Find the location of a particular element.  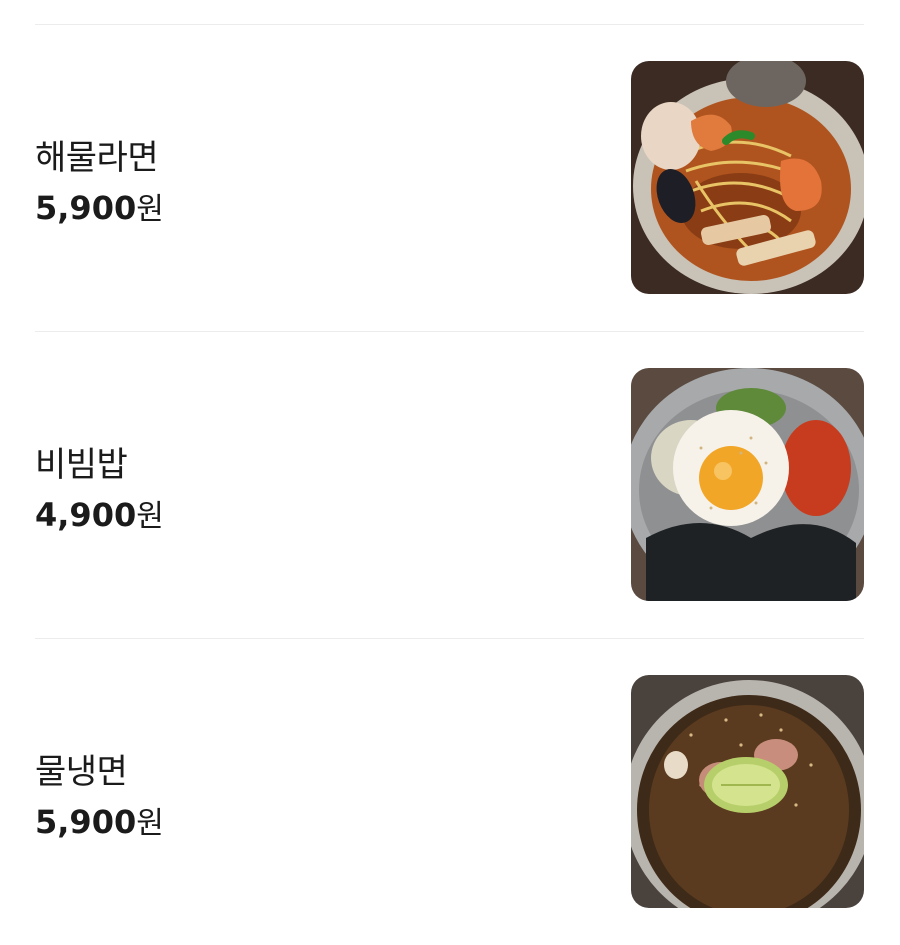

menu-item-name: 물냉면 is located at coordinates (81, 772).